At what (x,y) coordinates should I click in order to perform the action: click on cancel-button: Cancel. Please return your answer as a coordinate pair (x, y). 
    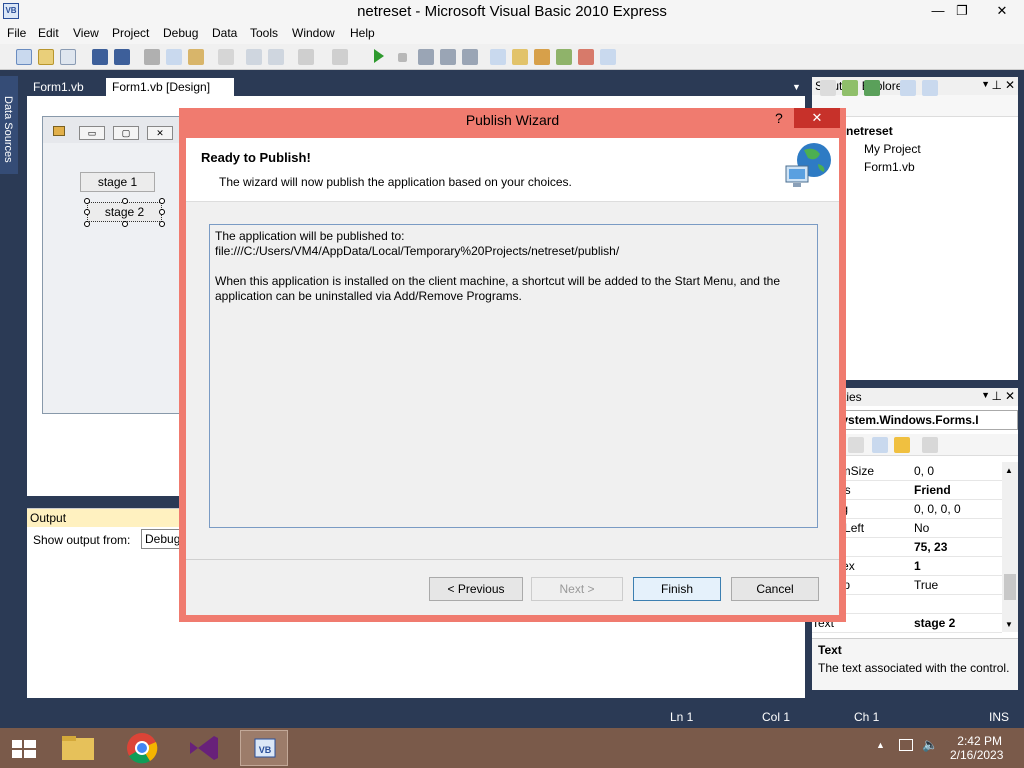
    Looking at the image, I should click on (775, 589).